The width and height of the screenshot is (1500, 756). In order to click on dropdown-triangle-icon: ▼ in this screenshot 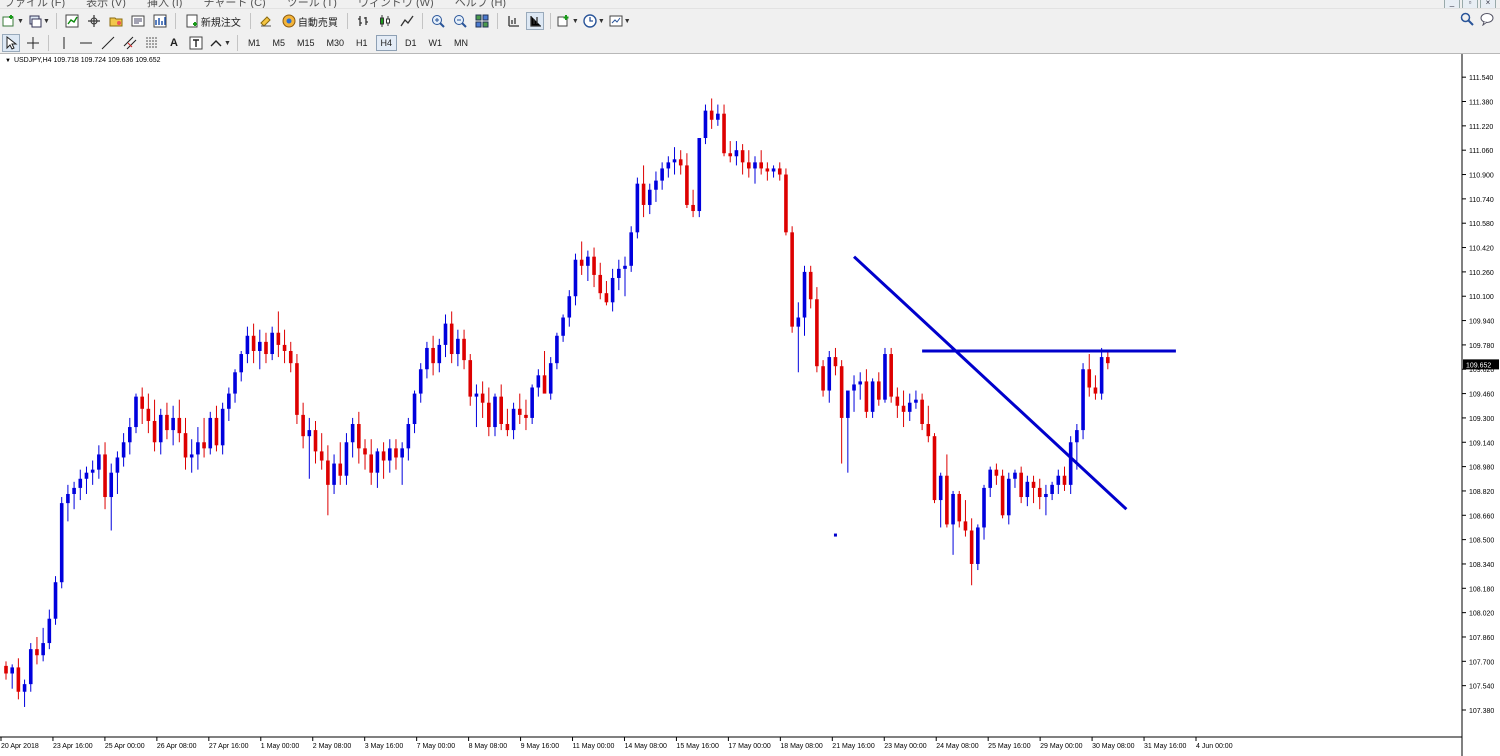, I will do `click(8, 61)`.